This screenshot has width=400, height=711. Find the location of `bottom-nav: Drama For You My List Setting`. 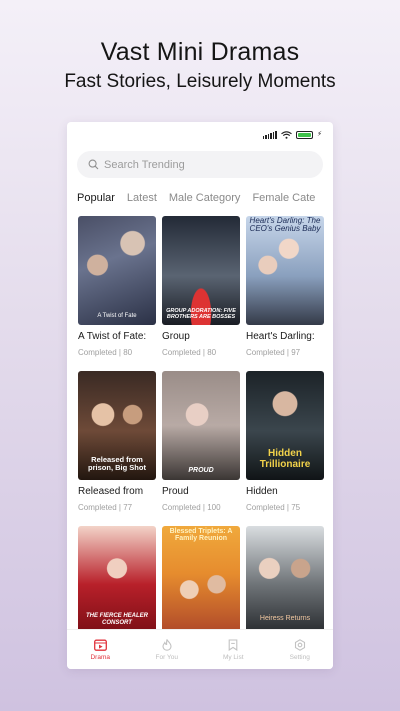

bottom-nav: Drama For You My List Setting is located at coordinates (200, 649).